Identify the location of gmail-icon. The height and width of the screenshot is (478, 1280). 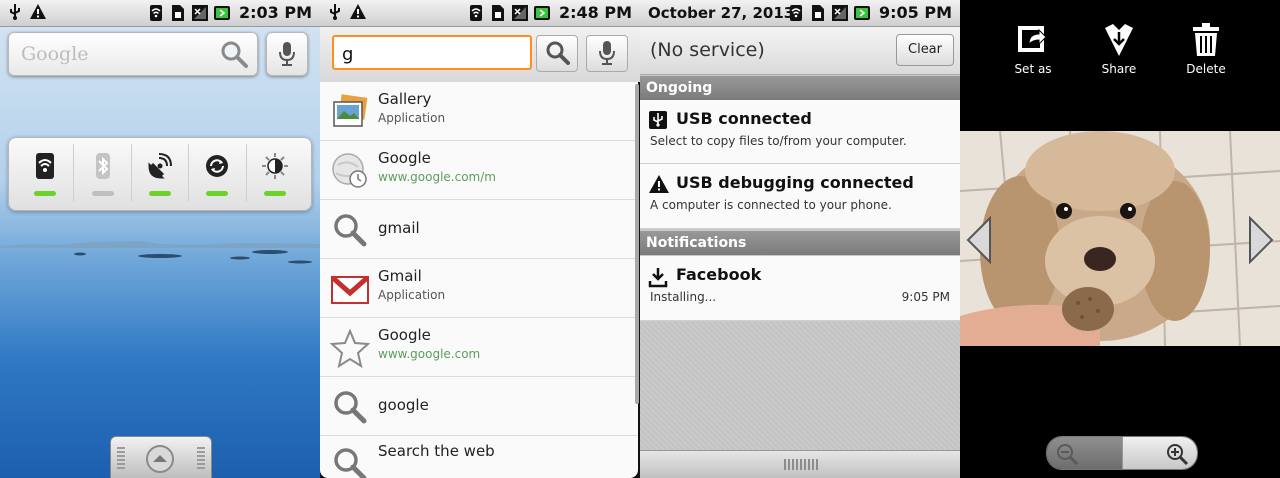
(350, 290).